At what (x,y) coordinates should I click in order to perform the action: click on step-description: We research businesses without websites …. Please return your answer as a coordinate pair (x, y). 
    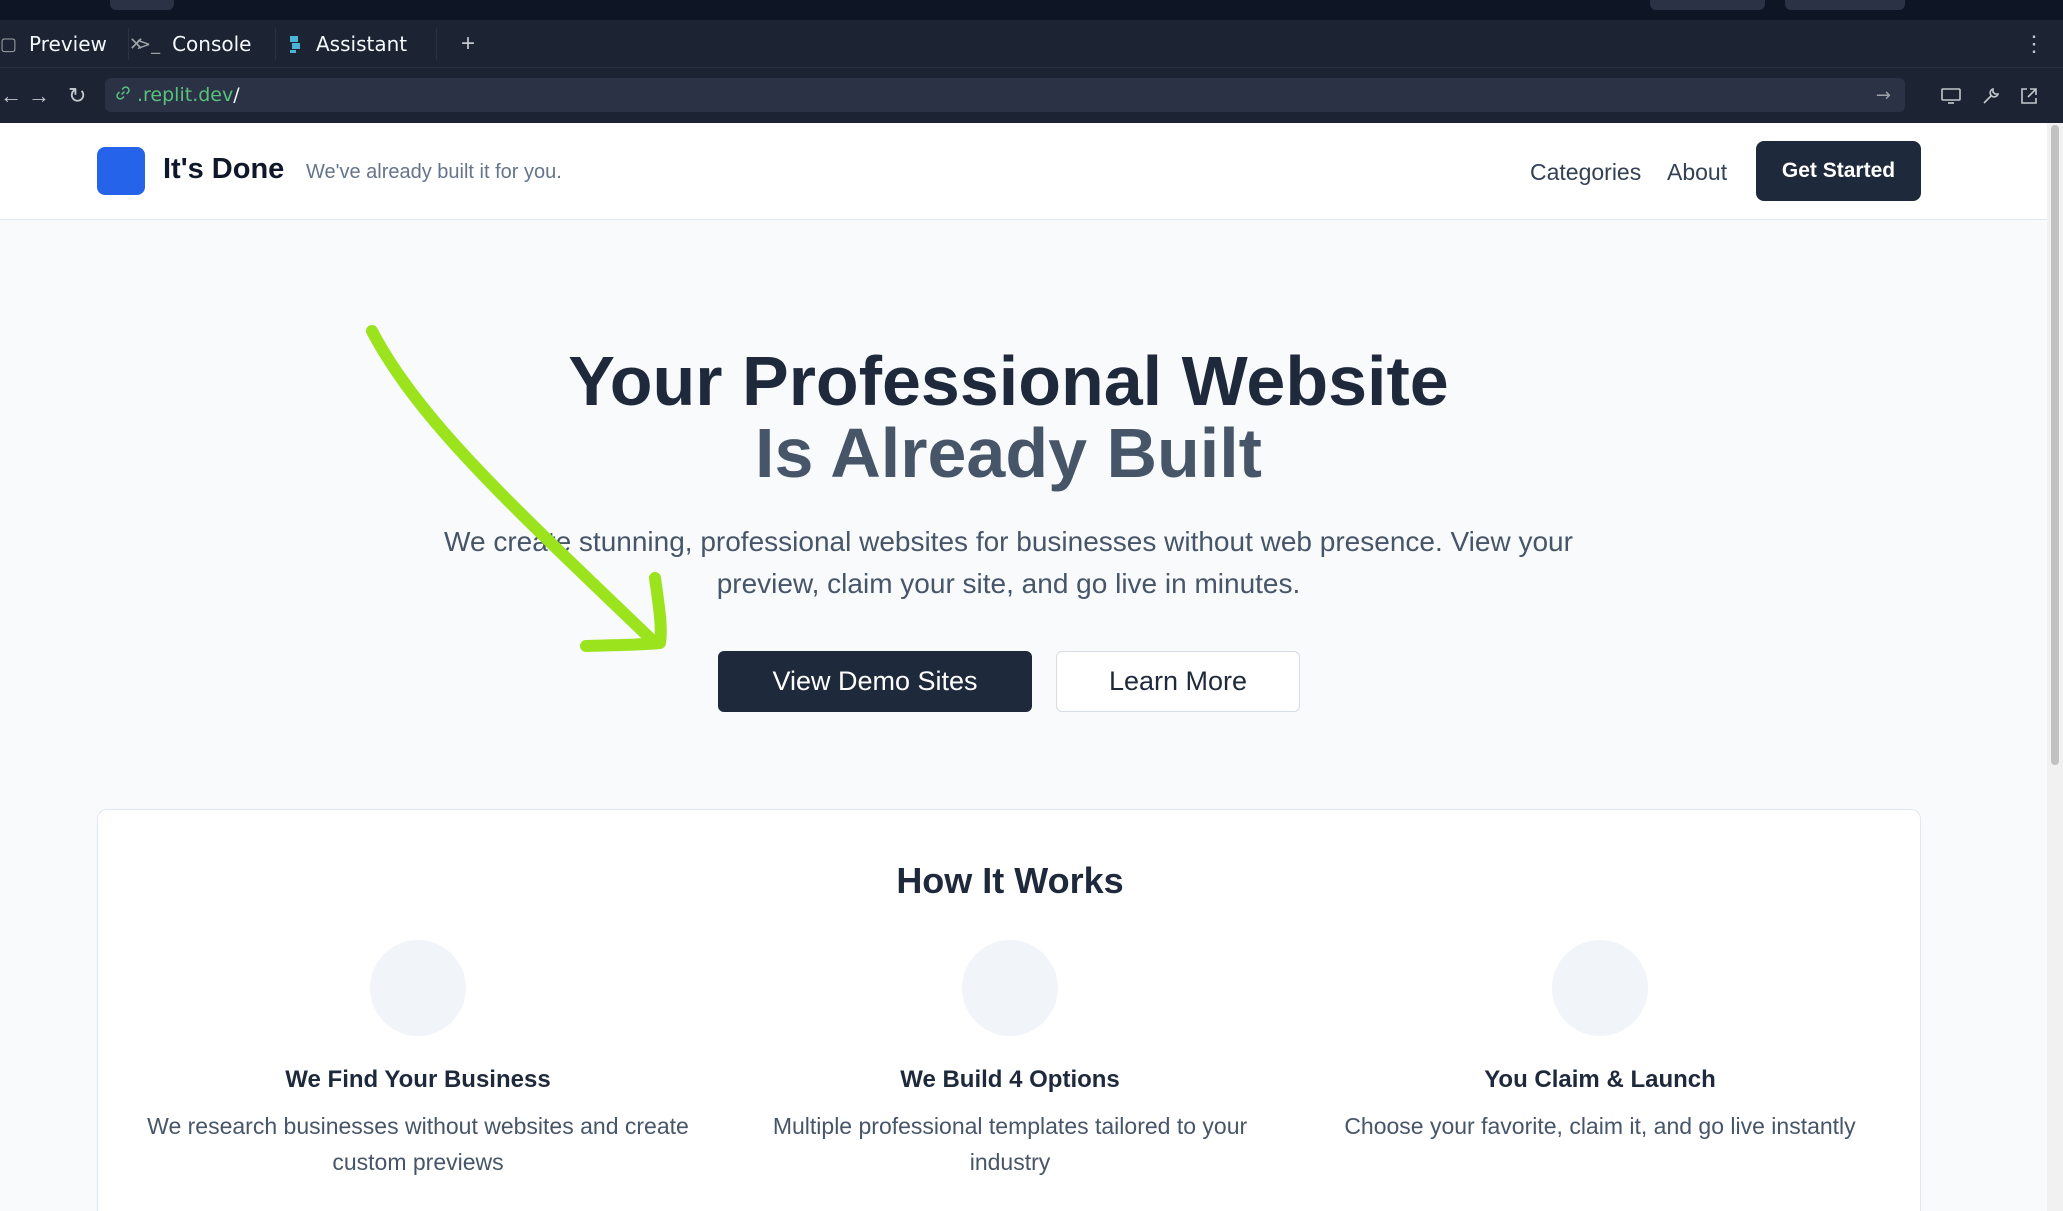
    Looking at the image, I should click on (418, 1144).